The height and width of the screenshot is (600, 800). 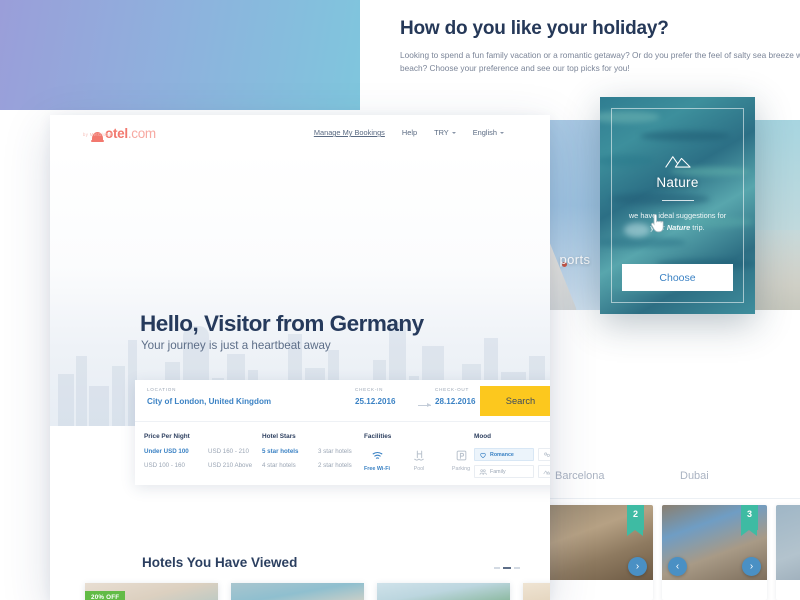 I want to click on nav-help: Help, so click(x=409, y=132).